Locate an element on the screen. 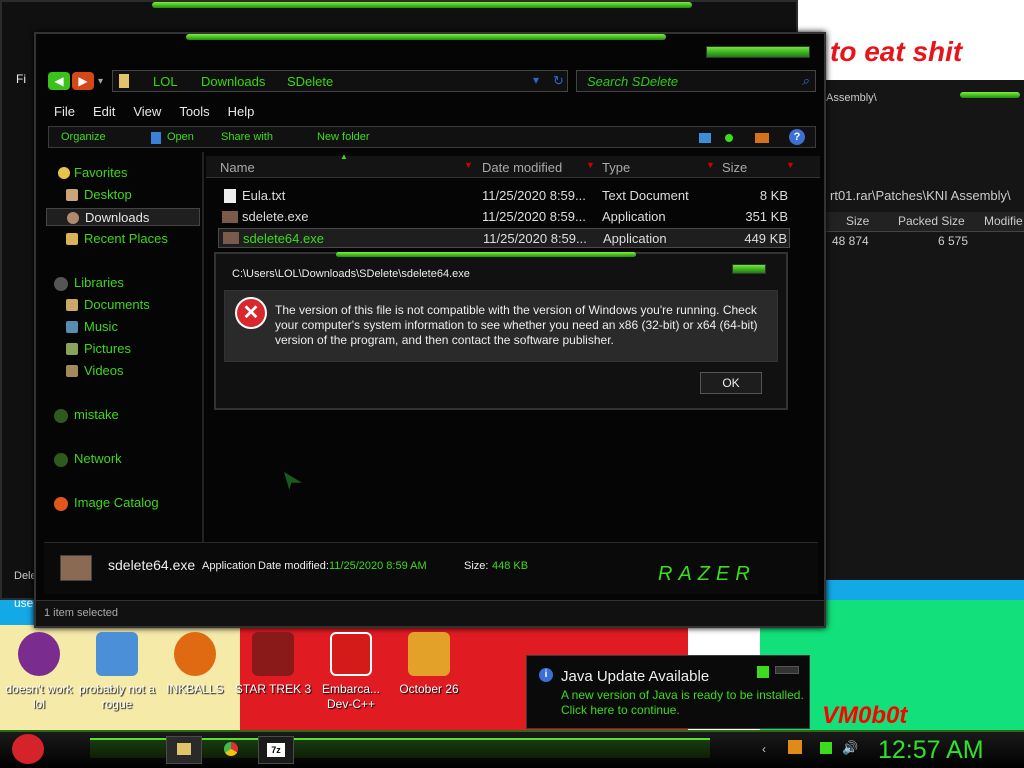 This screenshot has width=1024, height=768. notification-title: Java Update Available is located at coordinates (635, 676).